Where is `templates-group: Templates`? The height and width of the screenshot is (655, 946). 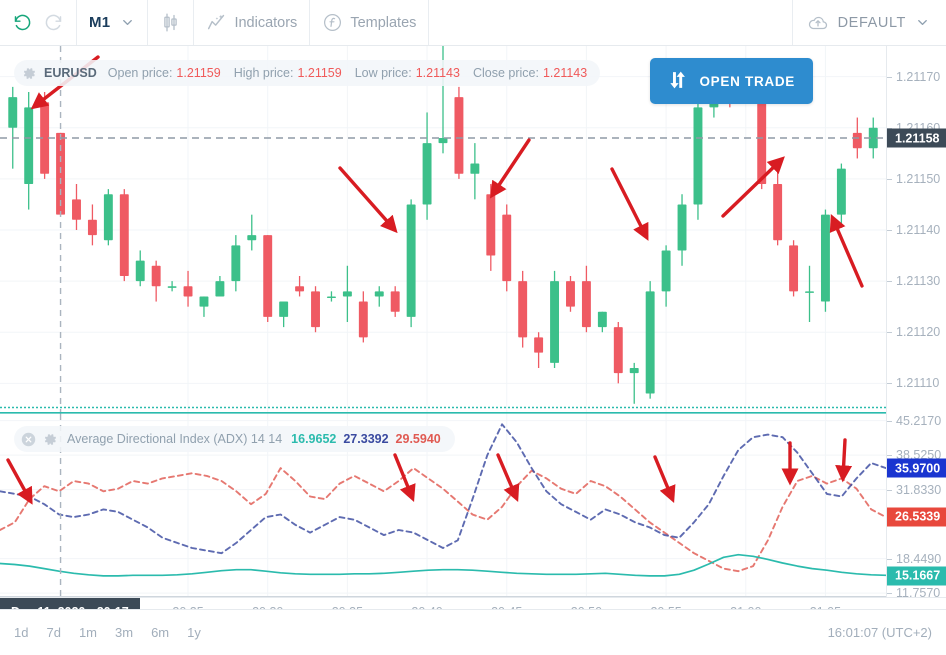 templates-group: Templates is located at coordinates (370, 22).